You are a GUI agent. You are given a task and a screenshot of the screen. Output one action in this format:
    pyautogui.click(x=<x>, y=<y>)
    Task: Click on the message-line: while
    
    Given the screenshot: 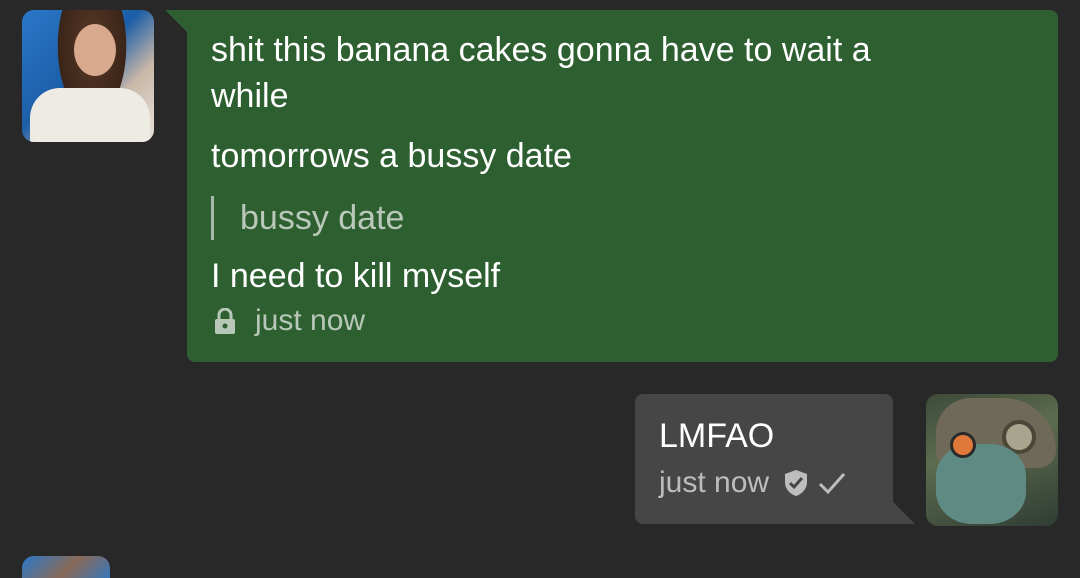 What is the action you would take?
    pyautogui.click(x=250, y=96)
    